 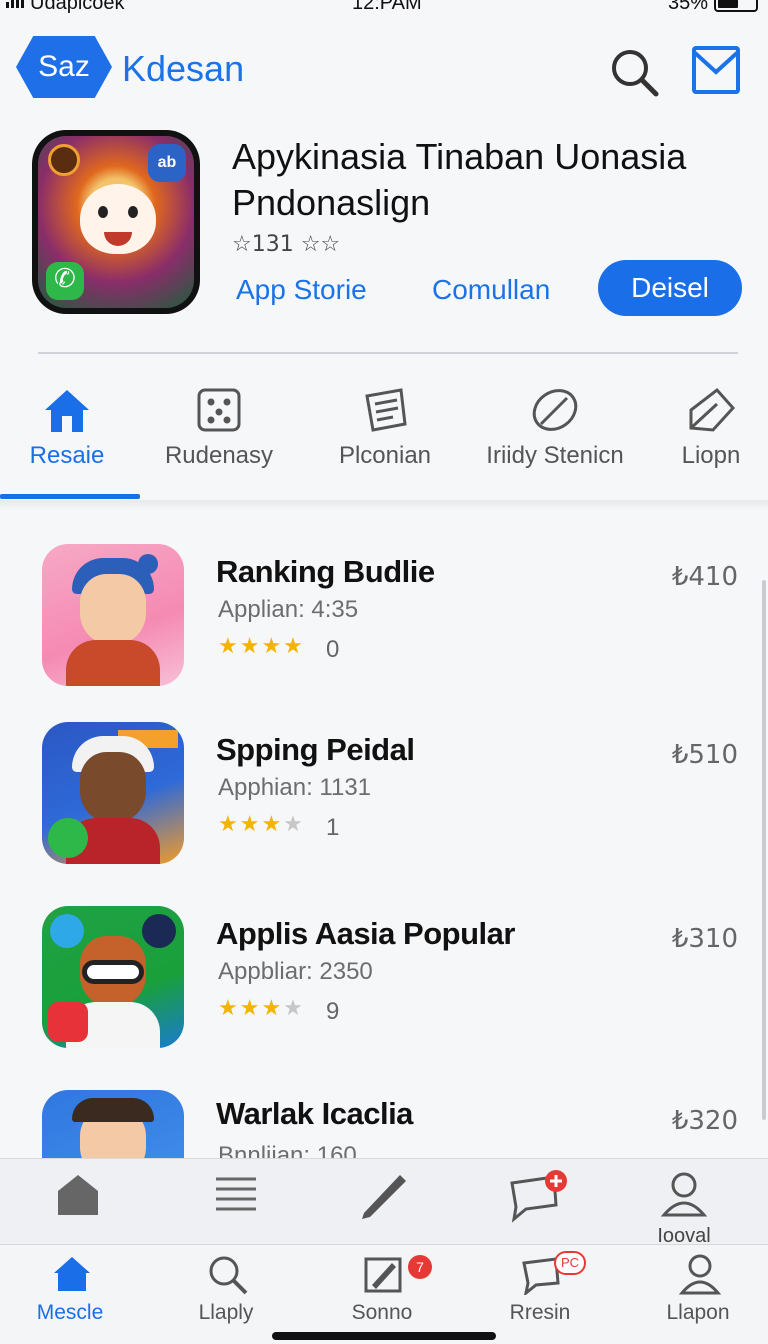 I want to click on tab-resaie: Resaie, so click(x=67, y=436).